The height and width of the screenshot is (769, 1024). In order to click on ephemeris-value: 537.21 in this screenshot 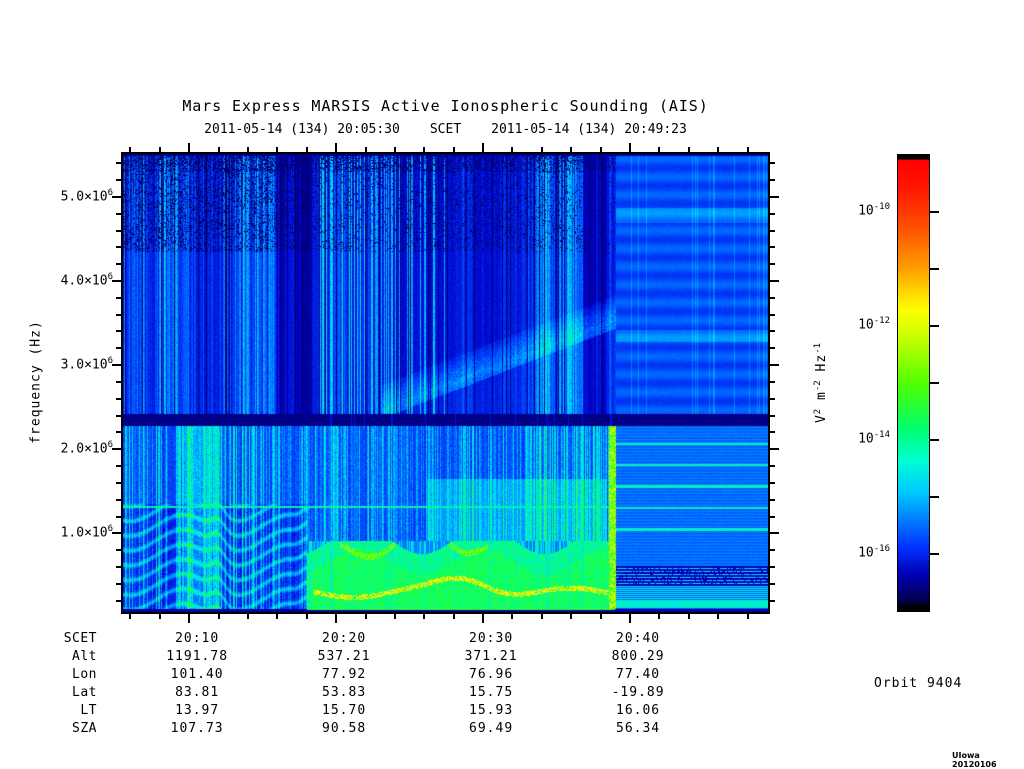, I will do `click(344, 656)`.